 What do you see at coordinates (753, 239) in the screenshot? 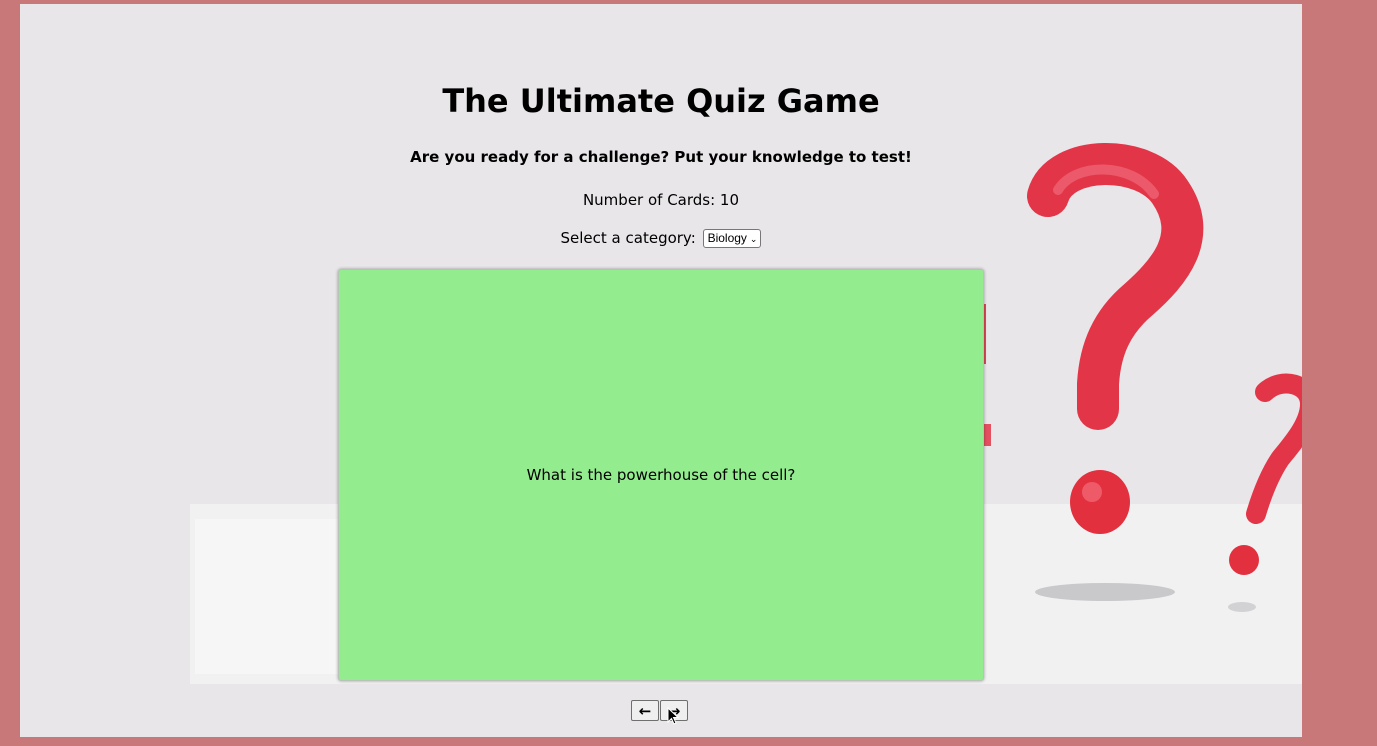
I see `chevron-down-icon: ⌄` at bounding box center [753, 239].